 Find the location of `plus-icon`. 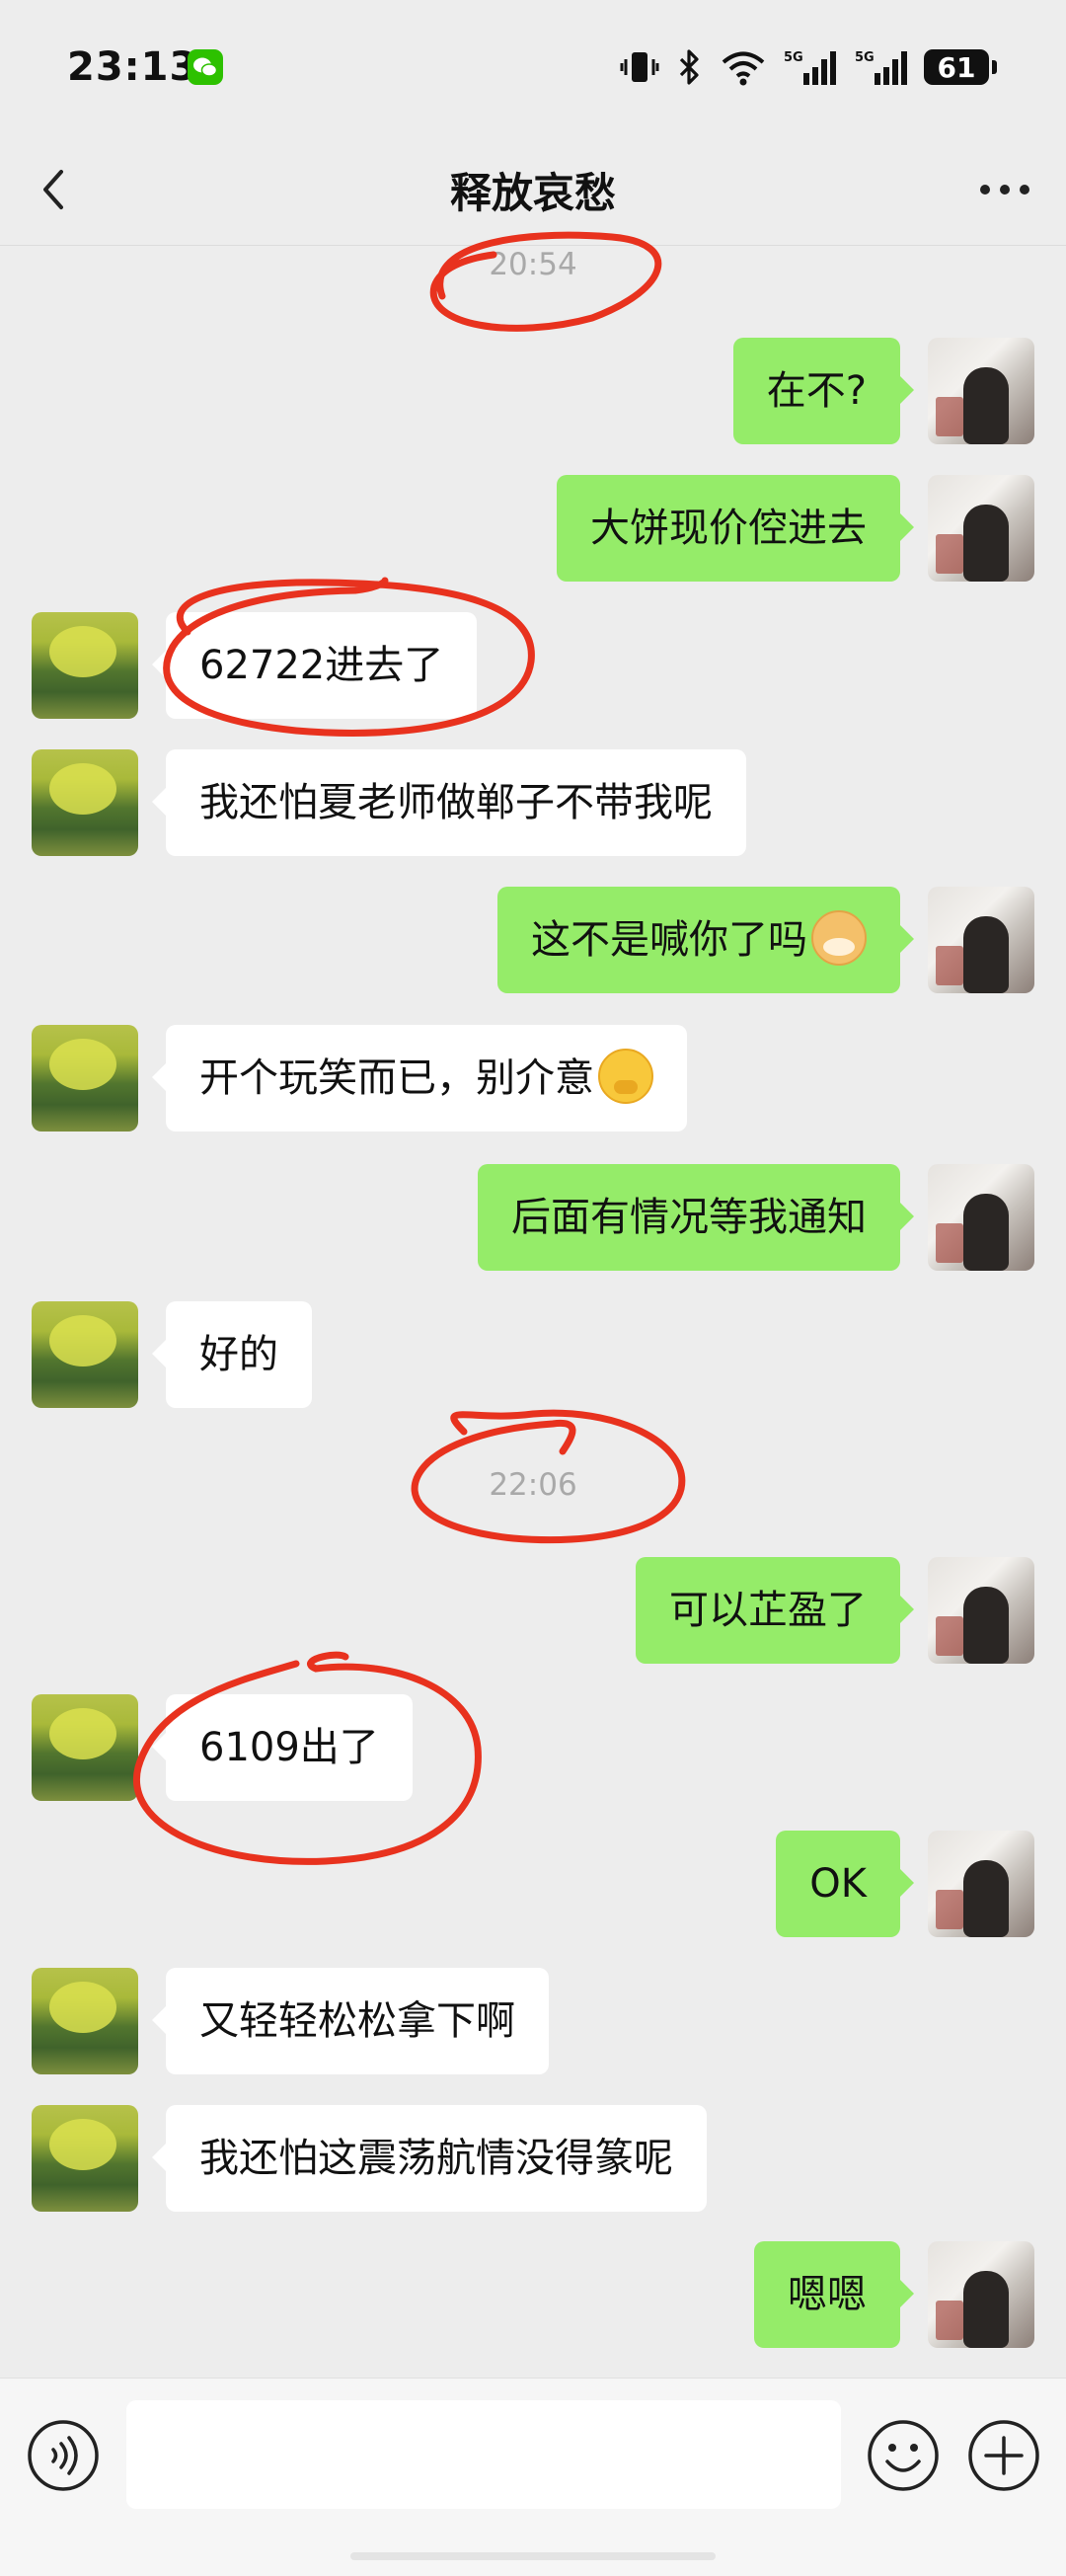

plus-icon is located at coordinates (1003, 2455).